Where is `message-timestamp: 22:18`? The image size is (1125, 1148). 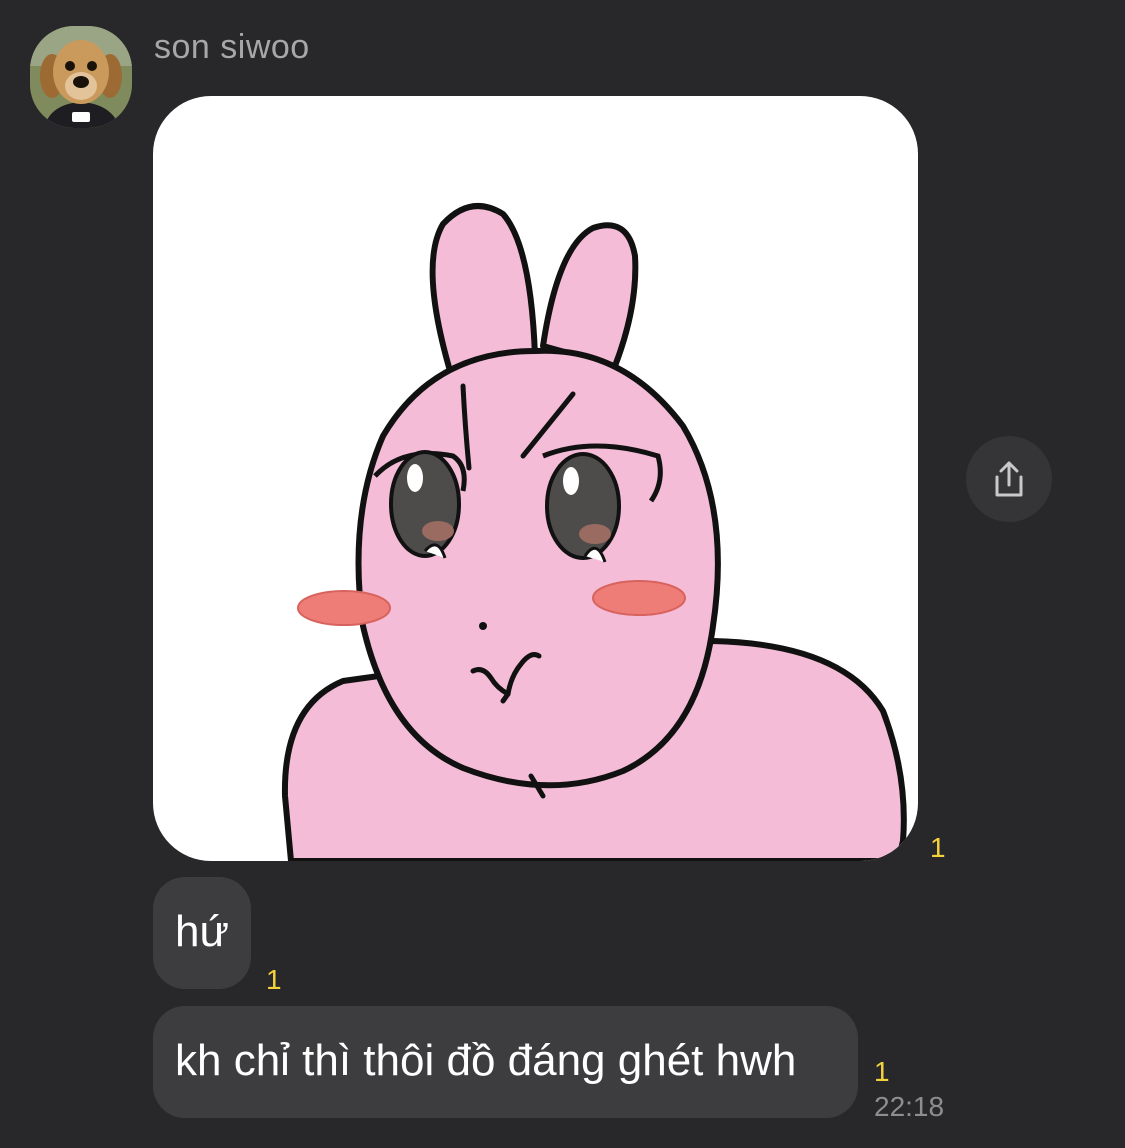
message-timestamp: 22:18 is located at coordinates (909, 1106).